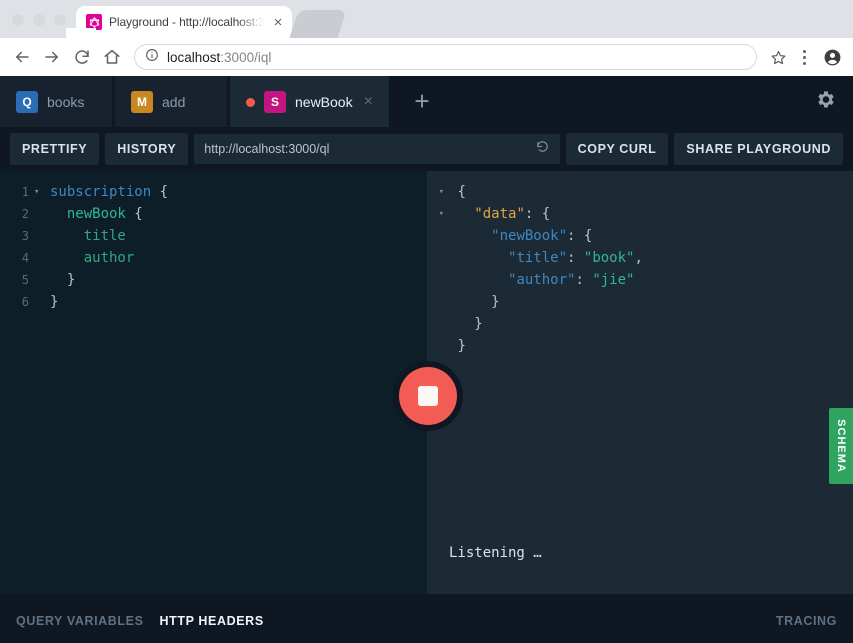 The width and height of the screenshot is (853, 643). I want to click on line-number: 6, so click(25, 302).